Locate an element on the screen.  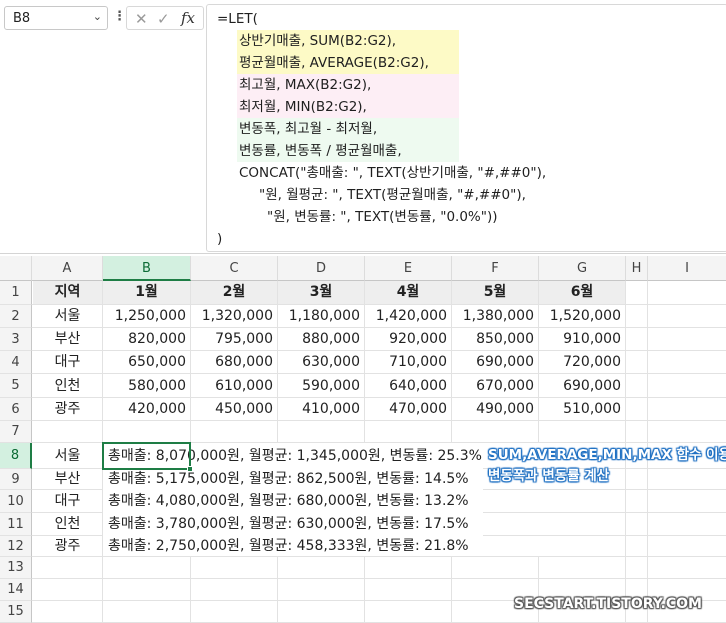
cancel-icon: ✕ is located at coordinates (141, 19).